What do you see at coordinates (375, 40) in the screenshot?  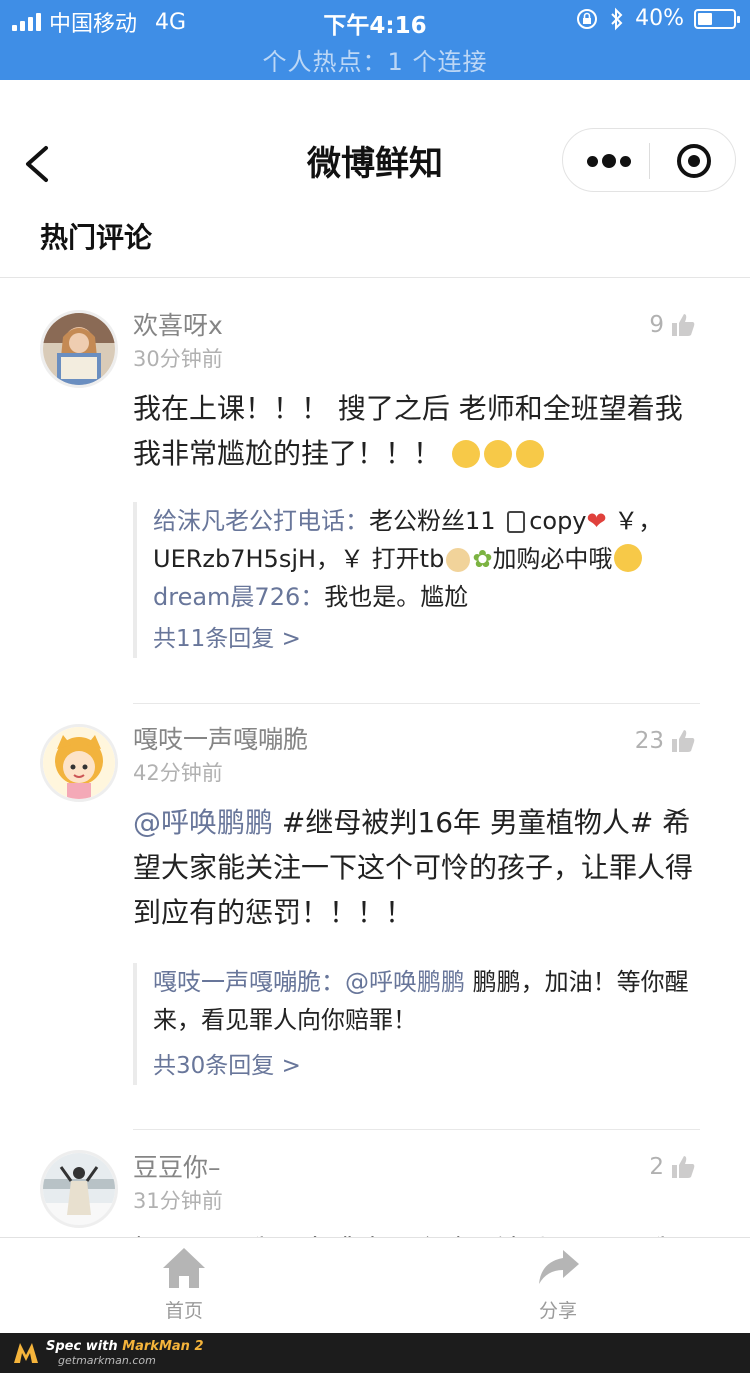 I see `status-bar: 中国移动 4G 下午4:16 40% 个人热点：1 个连接` at bounding box center [375, 40].